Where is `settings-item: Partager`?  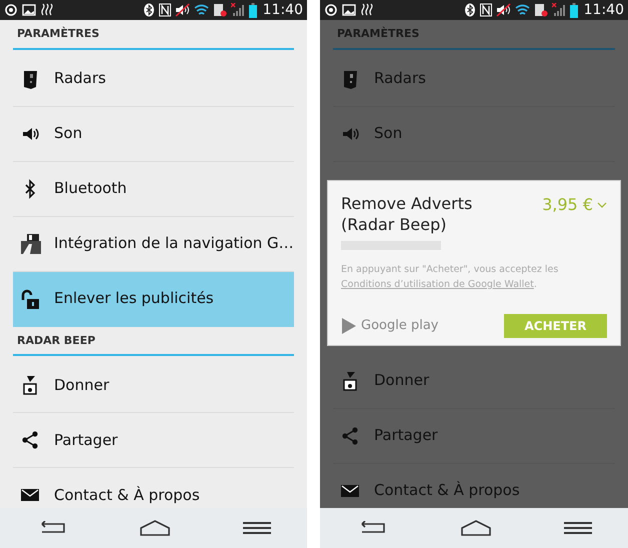 settings-item: Partager is located at coordinates (153, 440).